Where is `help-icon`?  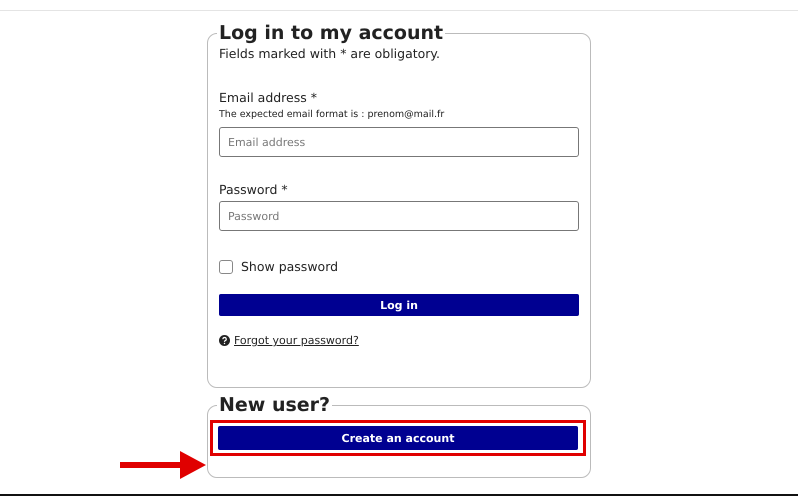 help-icon is located at coordinates (224, 340).